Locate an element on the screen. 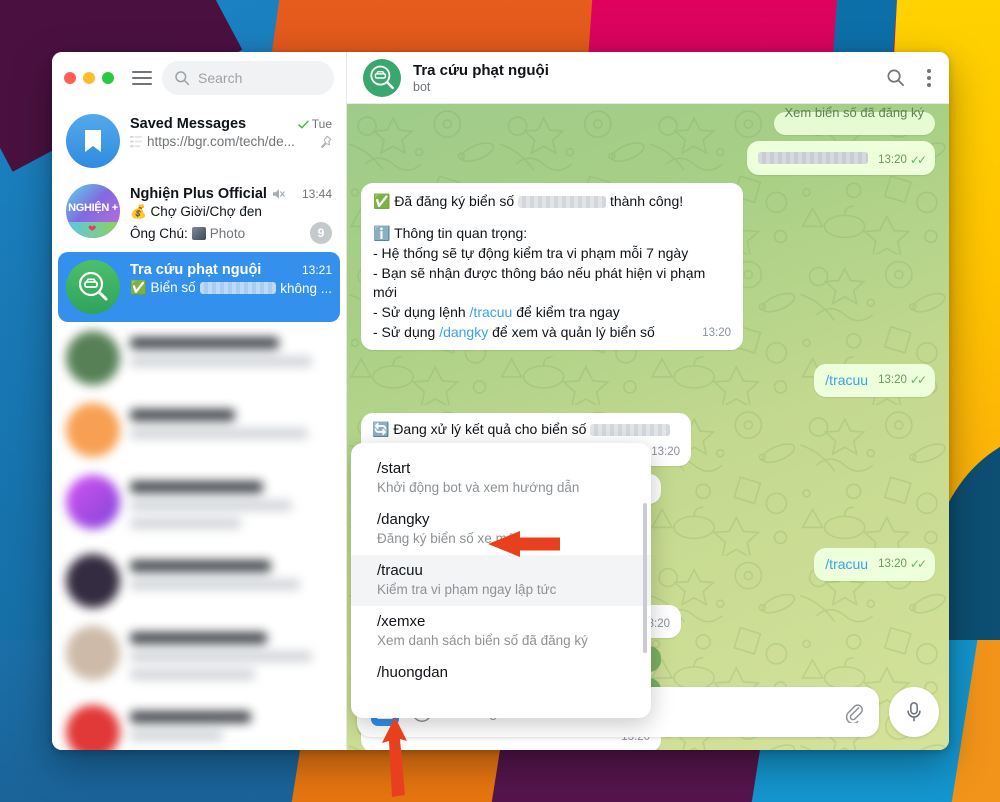 Image resolution: width=1000 pixels, height=802 pixels. message-text: Xem biển số đã đăng ký is located at coordinates (854, 112).